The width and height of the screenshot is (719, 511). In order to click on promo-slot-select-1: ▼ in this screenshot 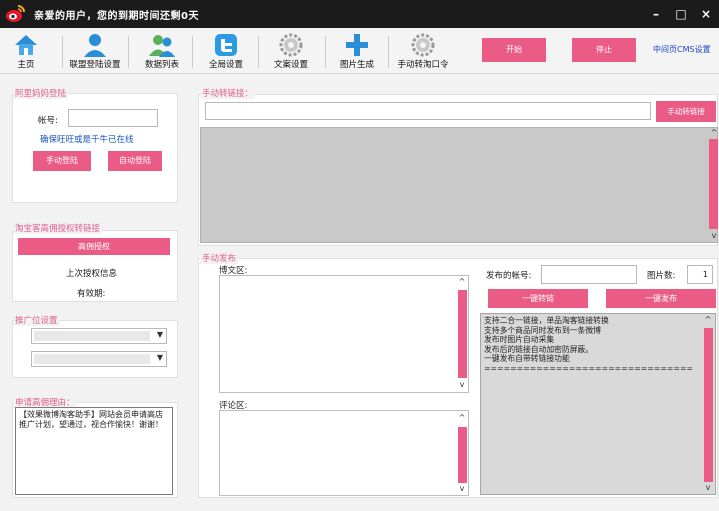, I will do `click(99, 336)`.